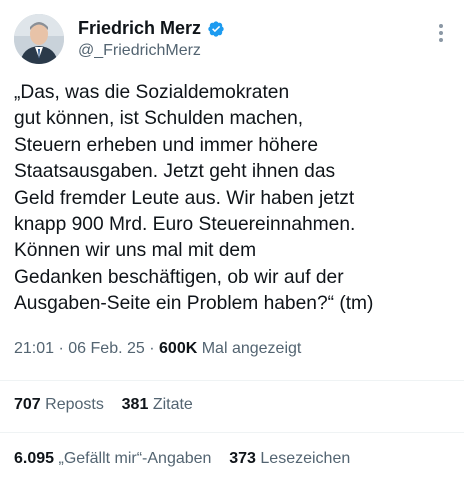  Describe the element at coordinates (139, 51) in the screenshot. I see `user-handle: @_FriedrichMerz` at that location.